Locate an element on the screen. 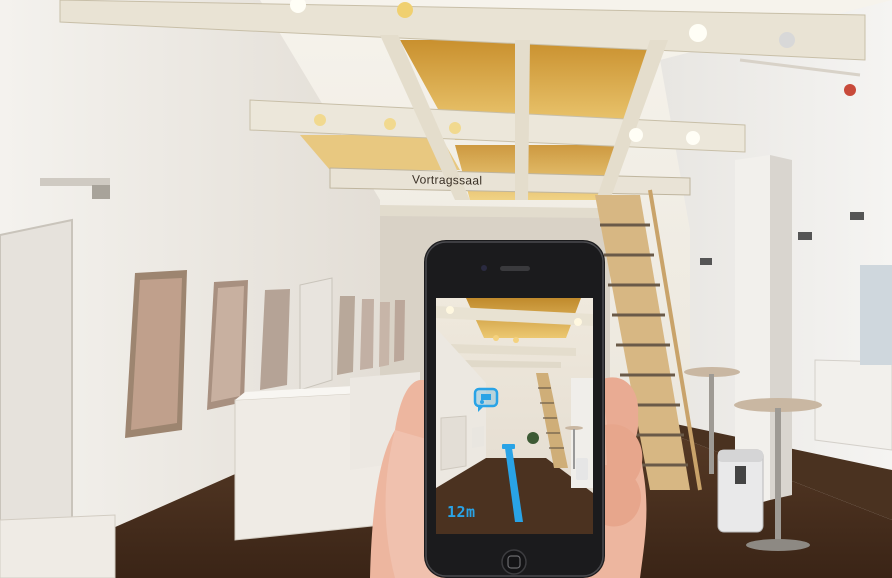  smartphone is located at coordinates (514, 409).